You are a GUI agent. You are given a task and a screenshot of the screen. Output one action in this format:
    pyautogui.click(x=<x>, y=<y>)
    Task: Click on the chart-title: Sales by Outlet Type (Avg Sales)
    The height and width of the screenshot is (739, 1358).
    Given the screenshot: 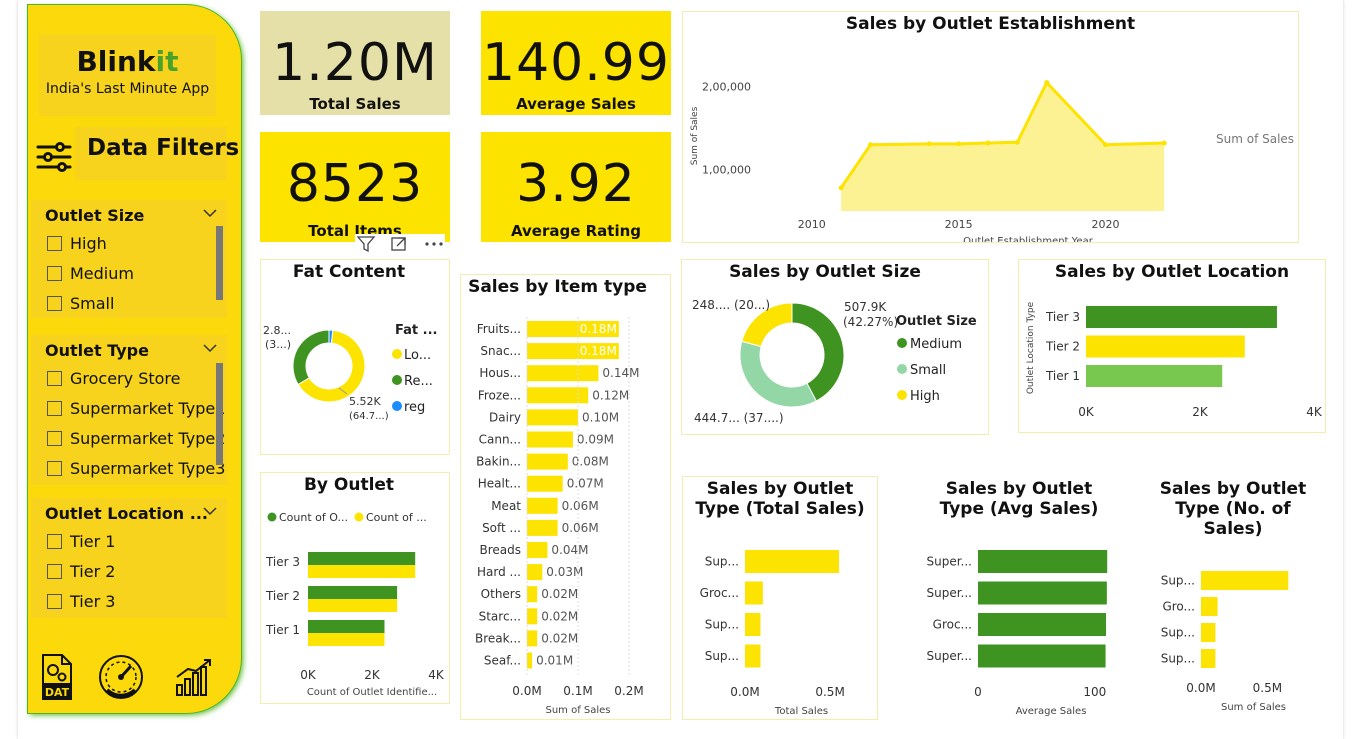 What is the action you would take?
    pyautogui.click(x=1019, y=499)
    